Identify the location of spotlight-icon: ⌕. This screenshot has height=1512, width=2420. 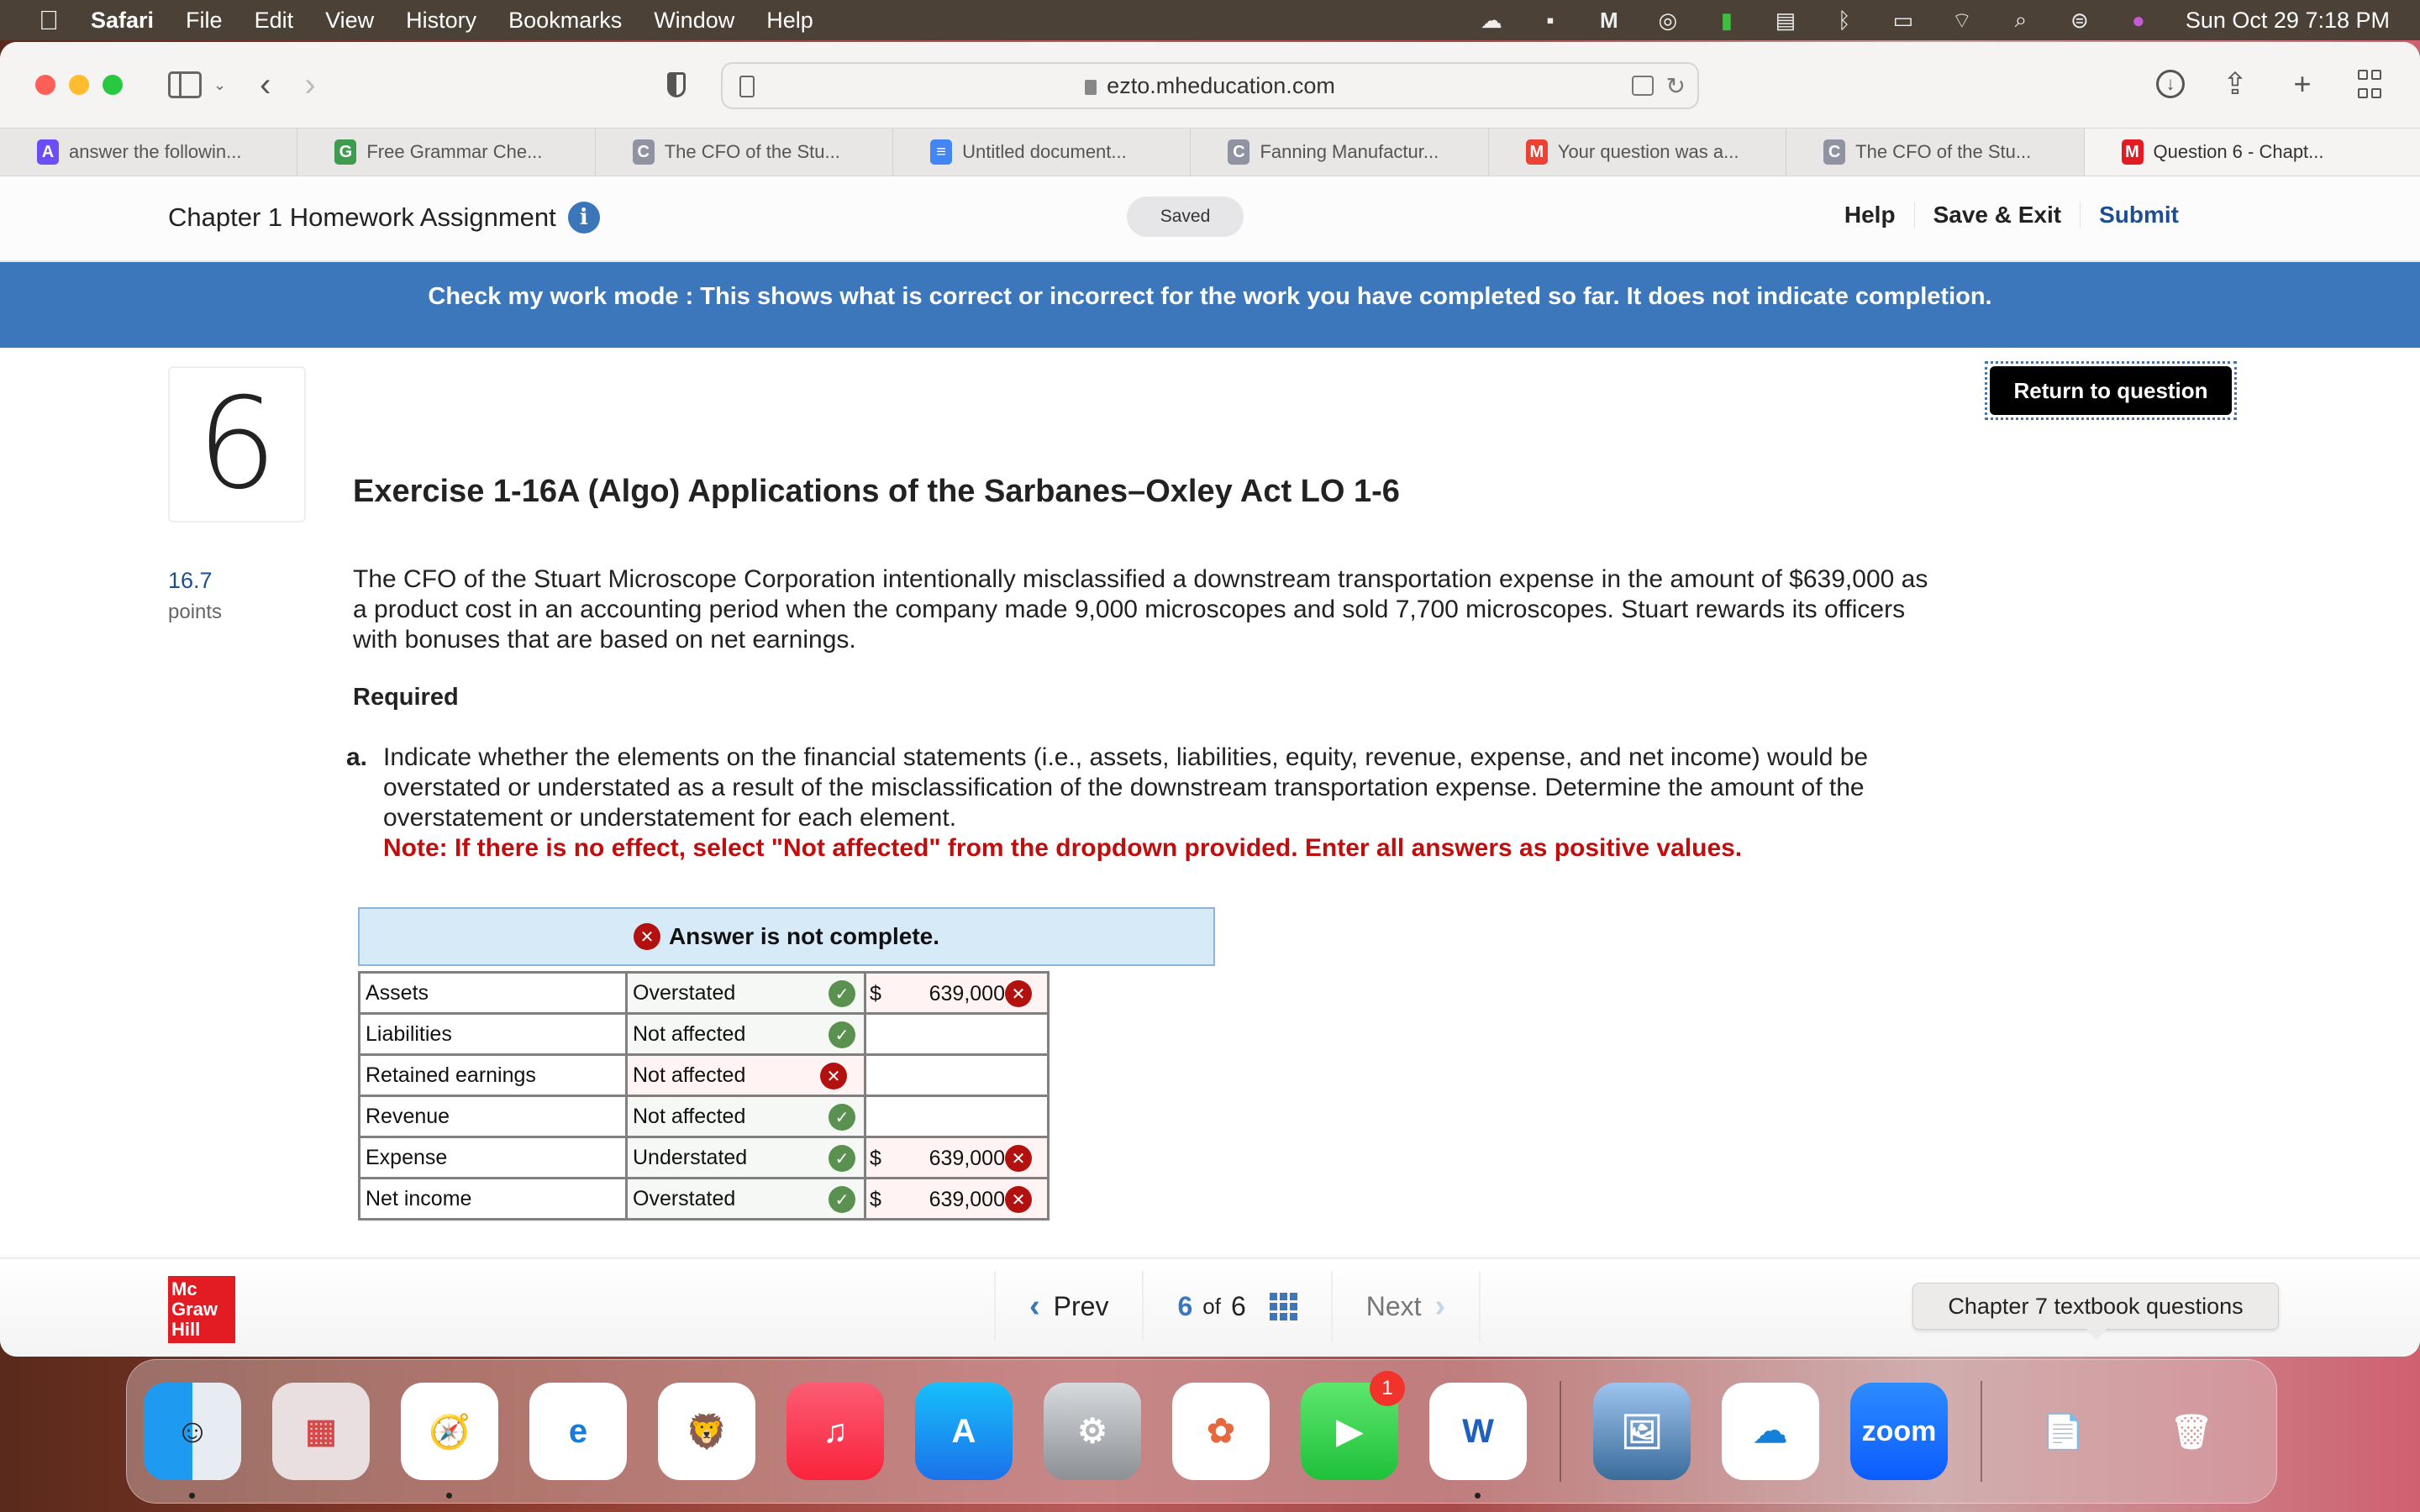
(2021, 20).